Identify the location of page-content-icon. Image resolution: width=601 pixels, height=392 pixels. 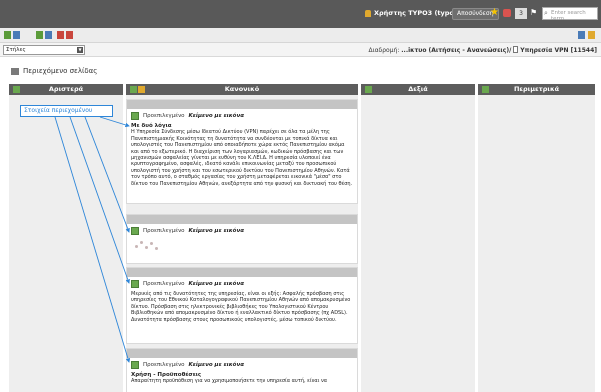
(15, 71).